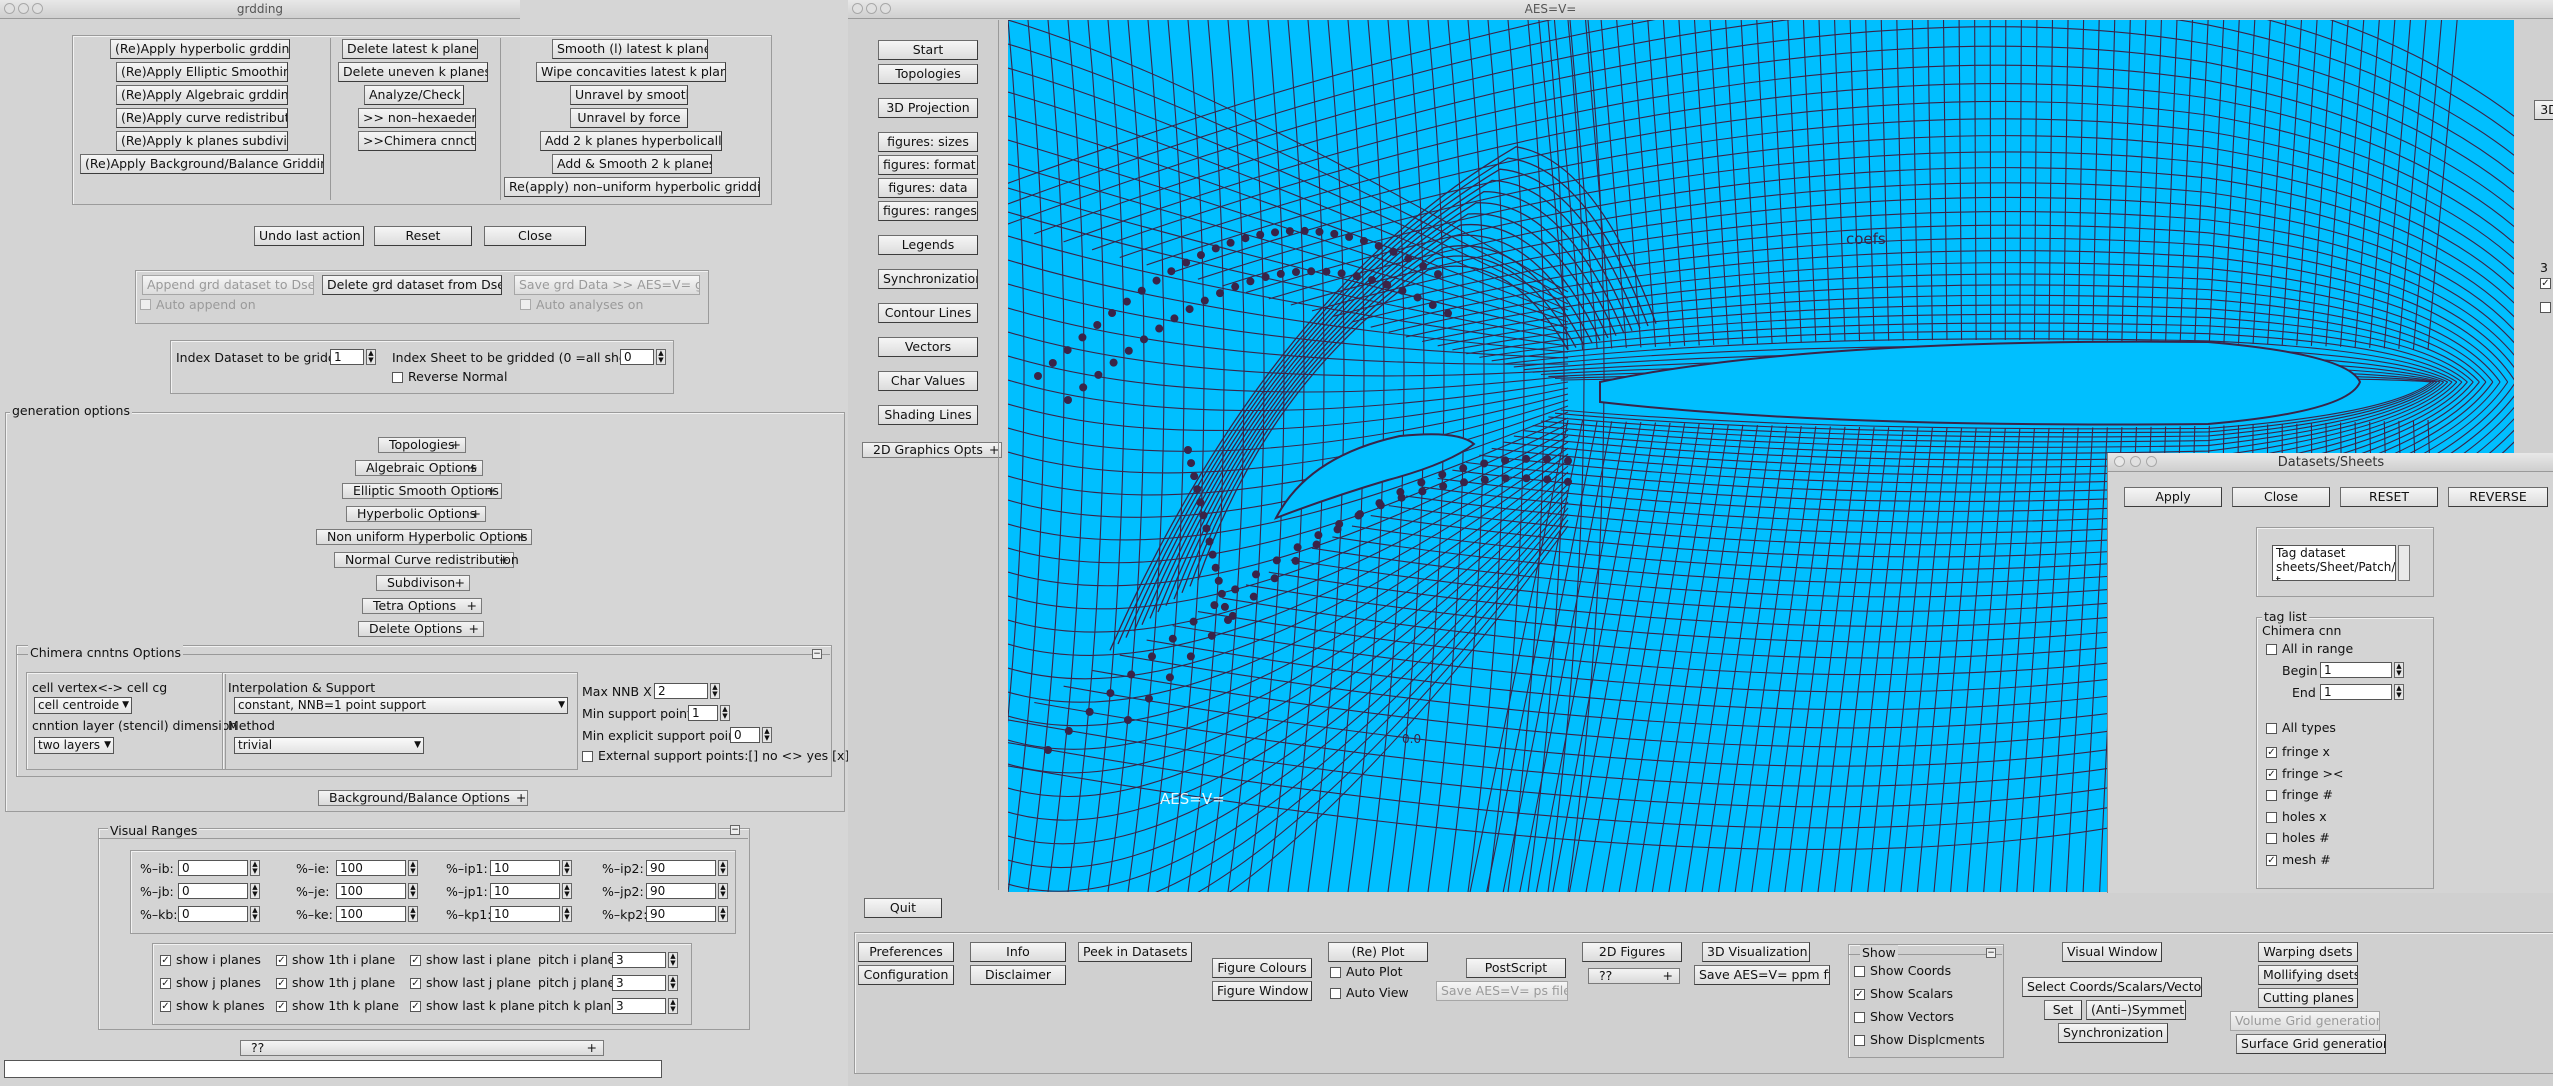 The width and height of the screenshot is (2553, 1086). Describe the element at coordinates (423, 798) in the screenshot. I see `background-balance-fold: Background/Balance Options +` at that location.